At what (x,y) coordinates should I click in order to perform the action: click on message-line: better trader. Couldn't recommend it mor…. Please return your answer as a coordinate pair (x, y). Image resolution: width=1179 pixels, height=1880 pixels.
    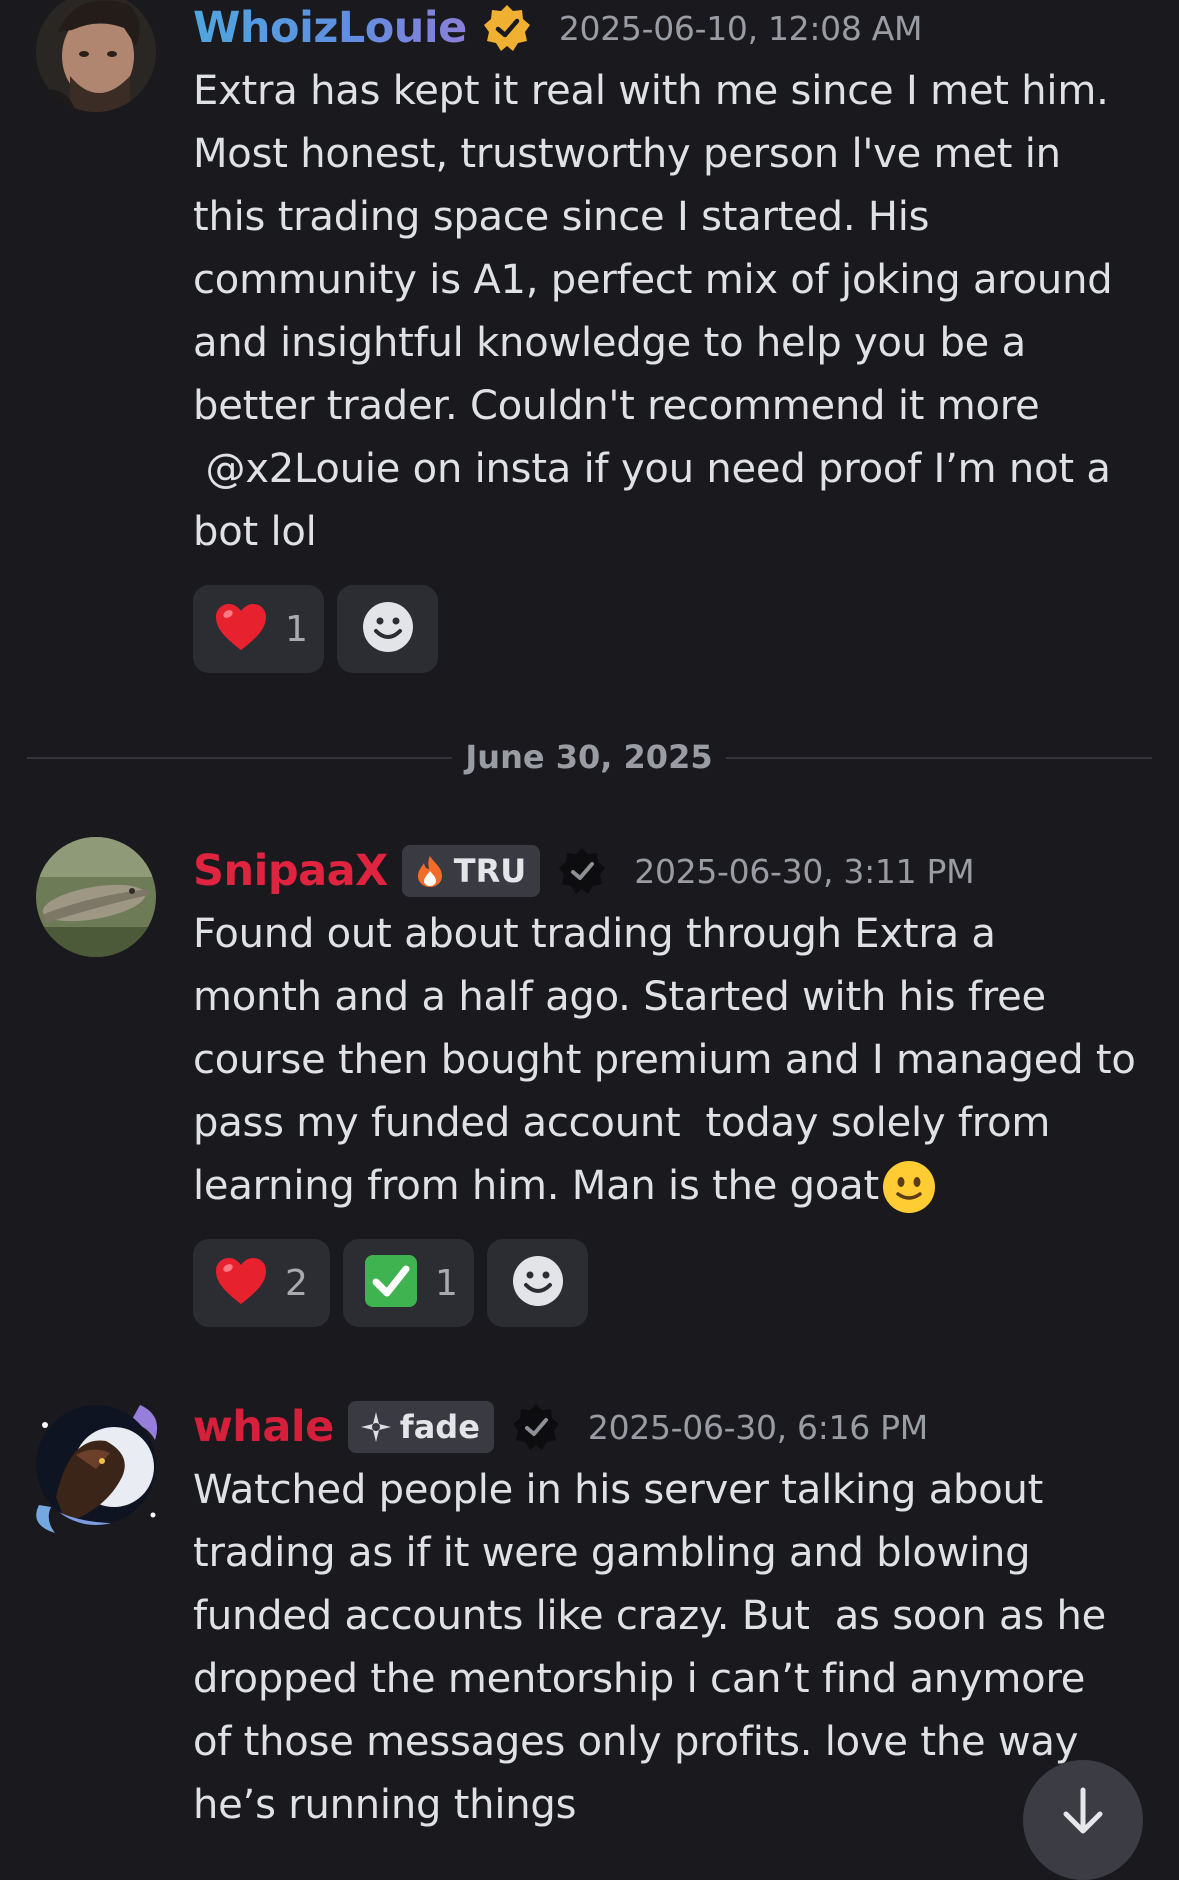
    Looking at the image, I should click on (616, 406).